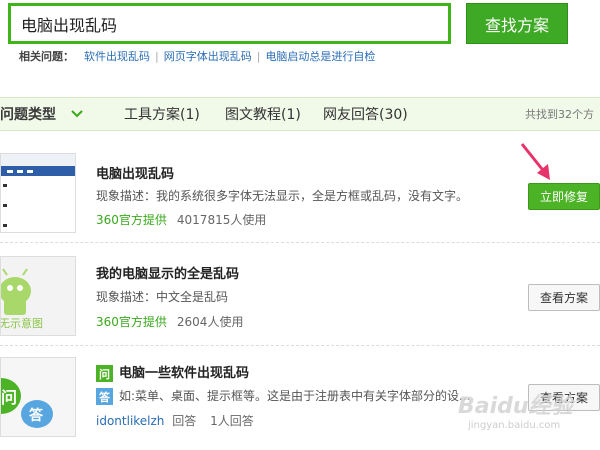 Image resolution: width=600 pixels, height=450 pixels. What do you see at coordinates (365, 114) in the screenshot?
I see `tab-answers: 网友回答(30)` at bounding box center [365, 114].